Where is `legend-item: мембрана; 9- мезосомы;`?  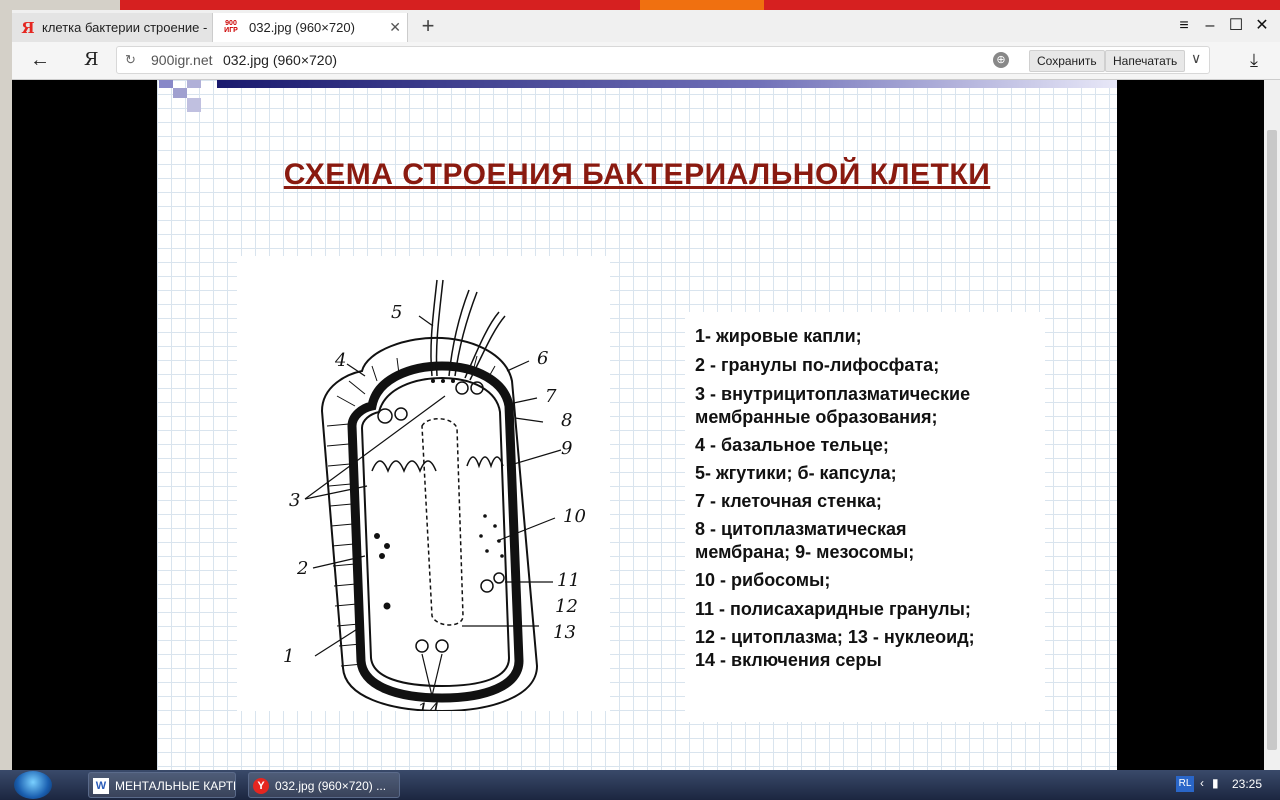
legend-item: мембрана; 9- мезосомы; is located at coordinates (805, 552).